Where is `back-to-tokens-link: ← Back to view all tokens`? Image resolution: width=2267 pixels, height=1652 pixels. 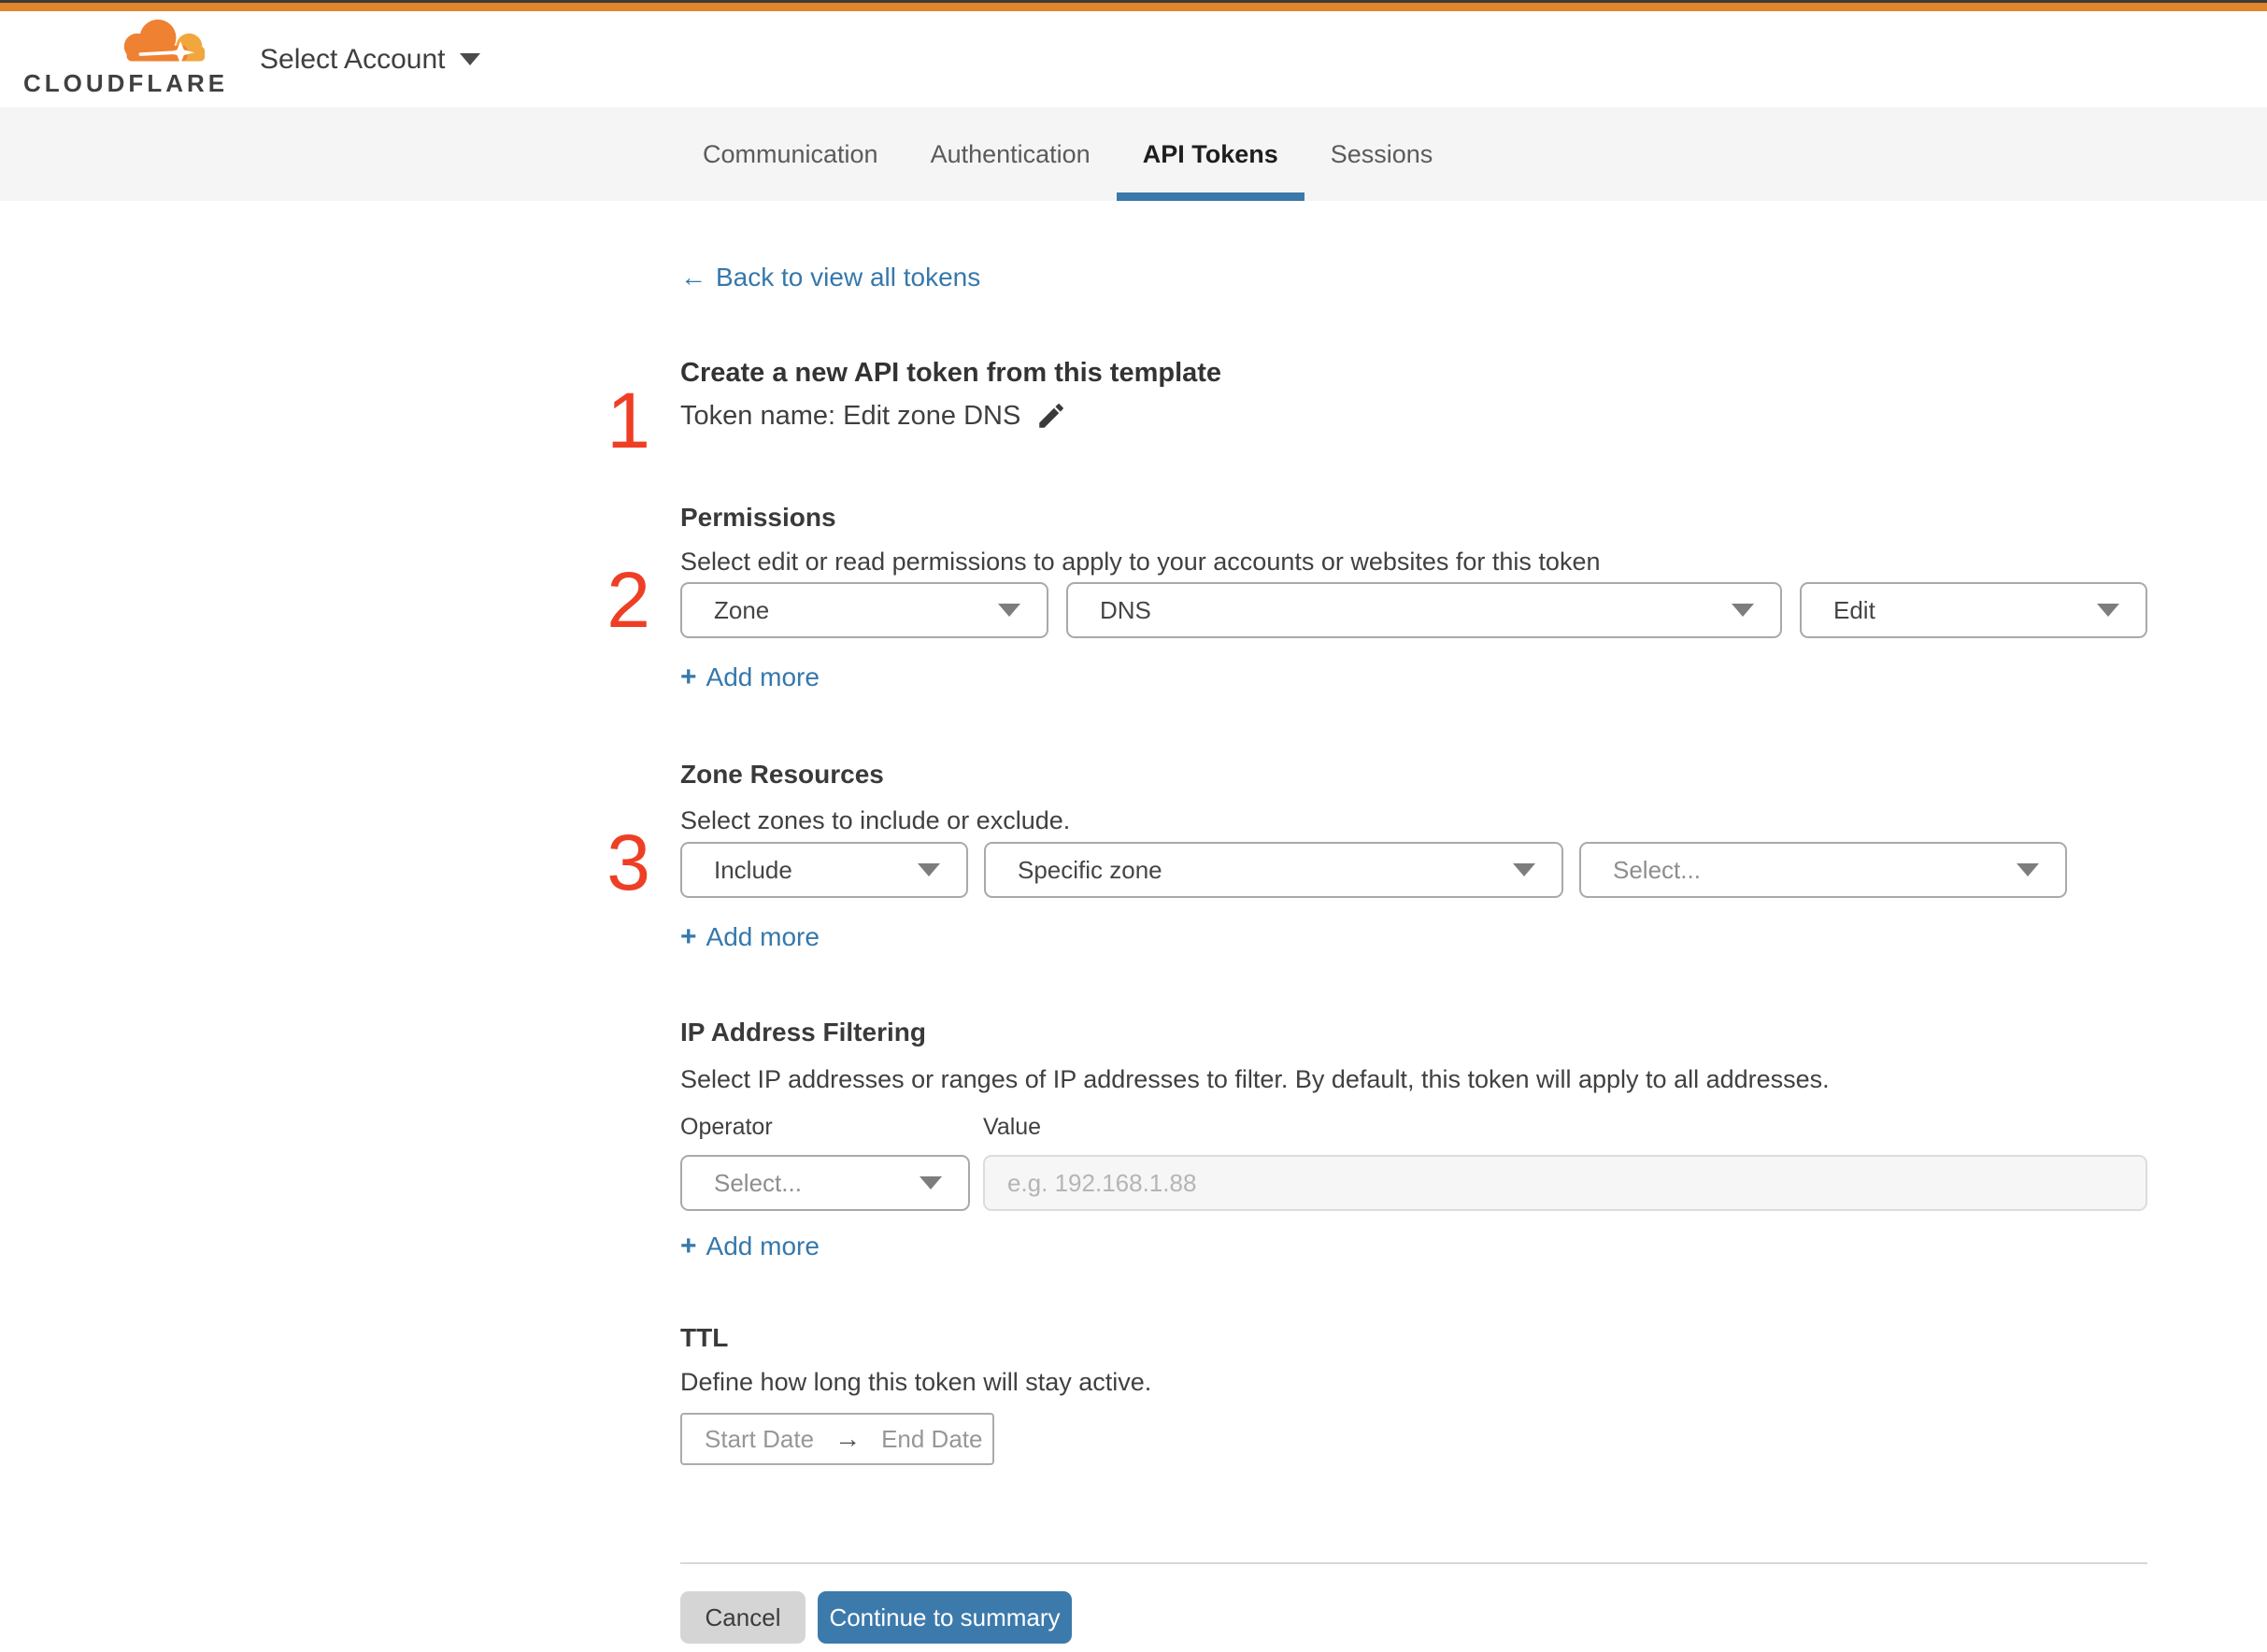 back-to-tokens-link: ← Back to view all tokens is located at coordinates (830, 277).